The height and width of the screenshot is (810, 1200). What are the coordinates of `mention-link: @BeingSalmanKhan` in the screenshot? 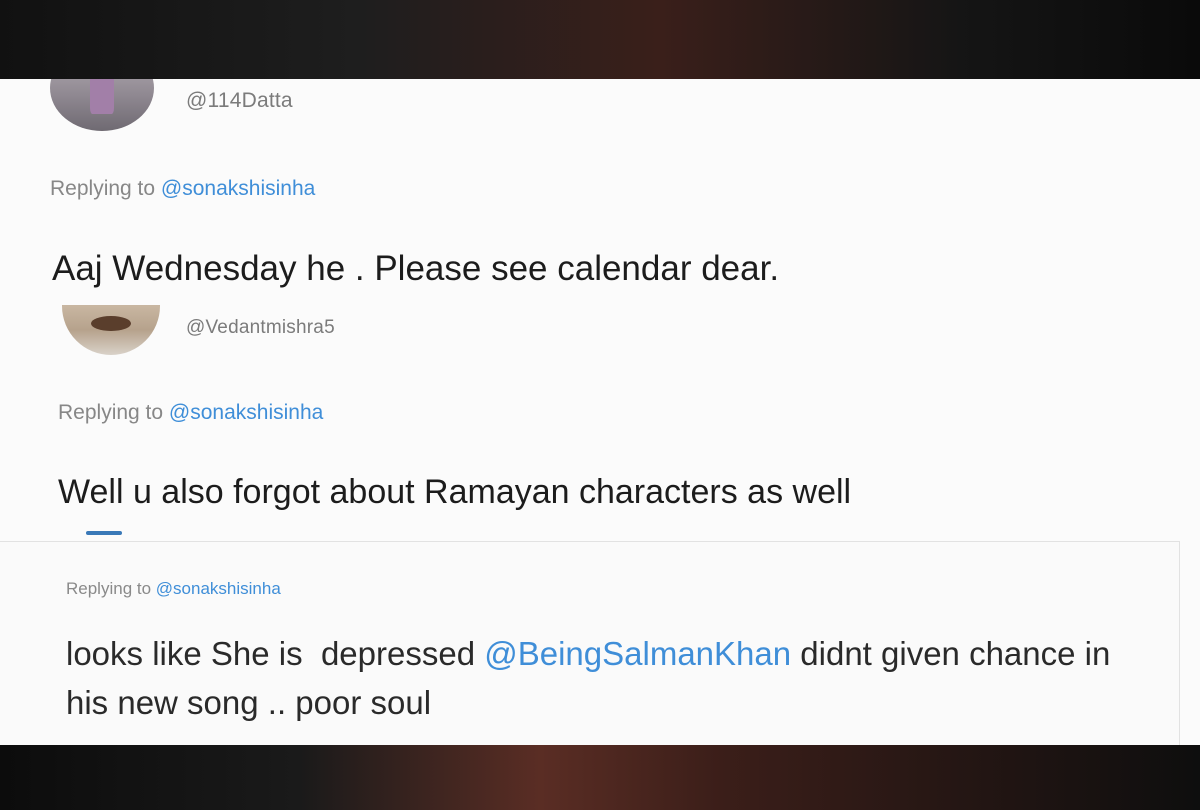 It's located at (637, 653).